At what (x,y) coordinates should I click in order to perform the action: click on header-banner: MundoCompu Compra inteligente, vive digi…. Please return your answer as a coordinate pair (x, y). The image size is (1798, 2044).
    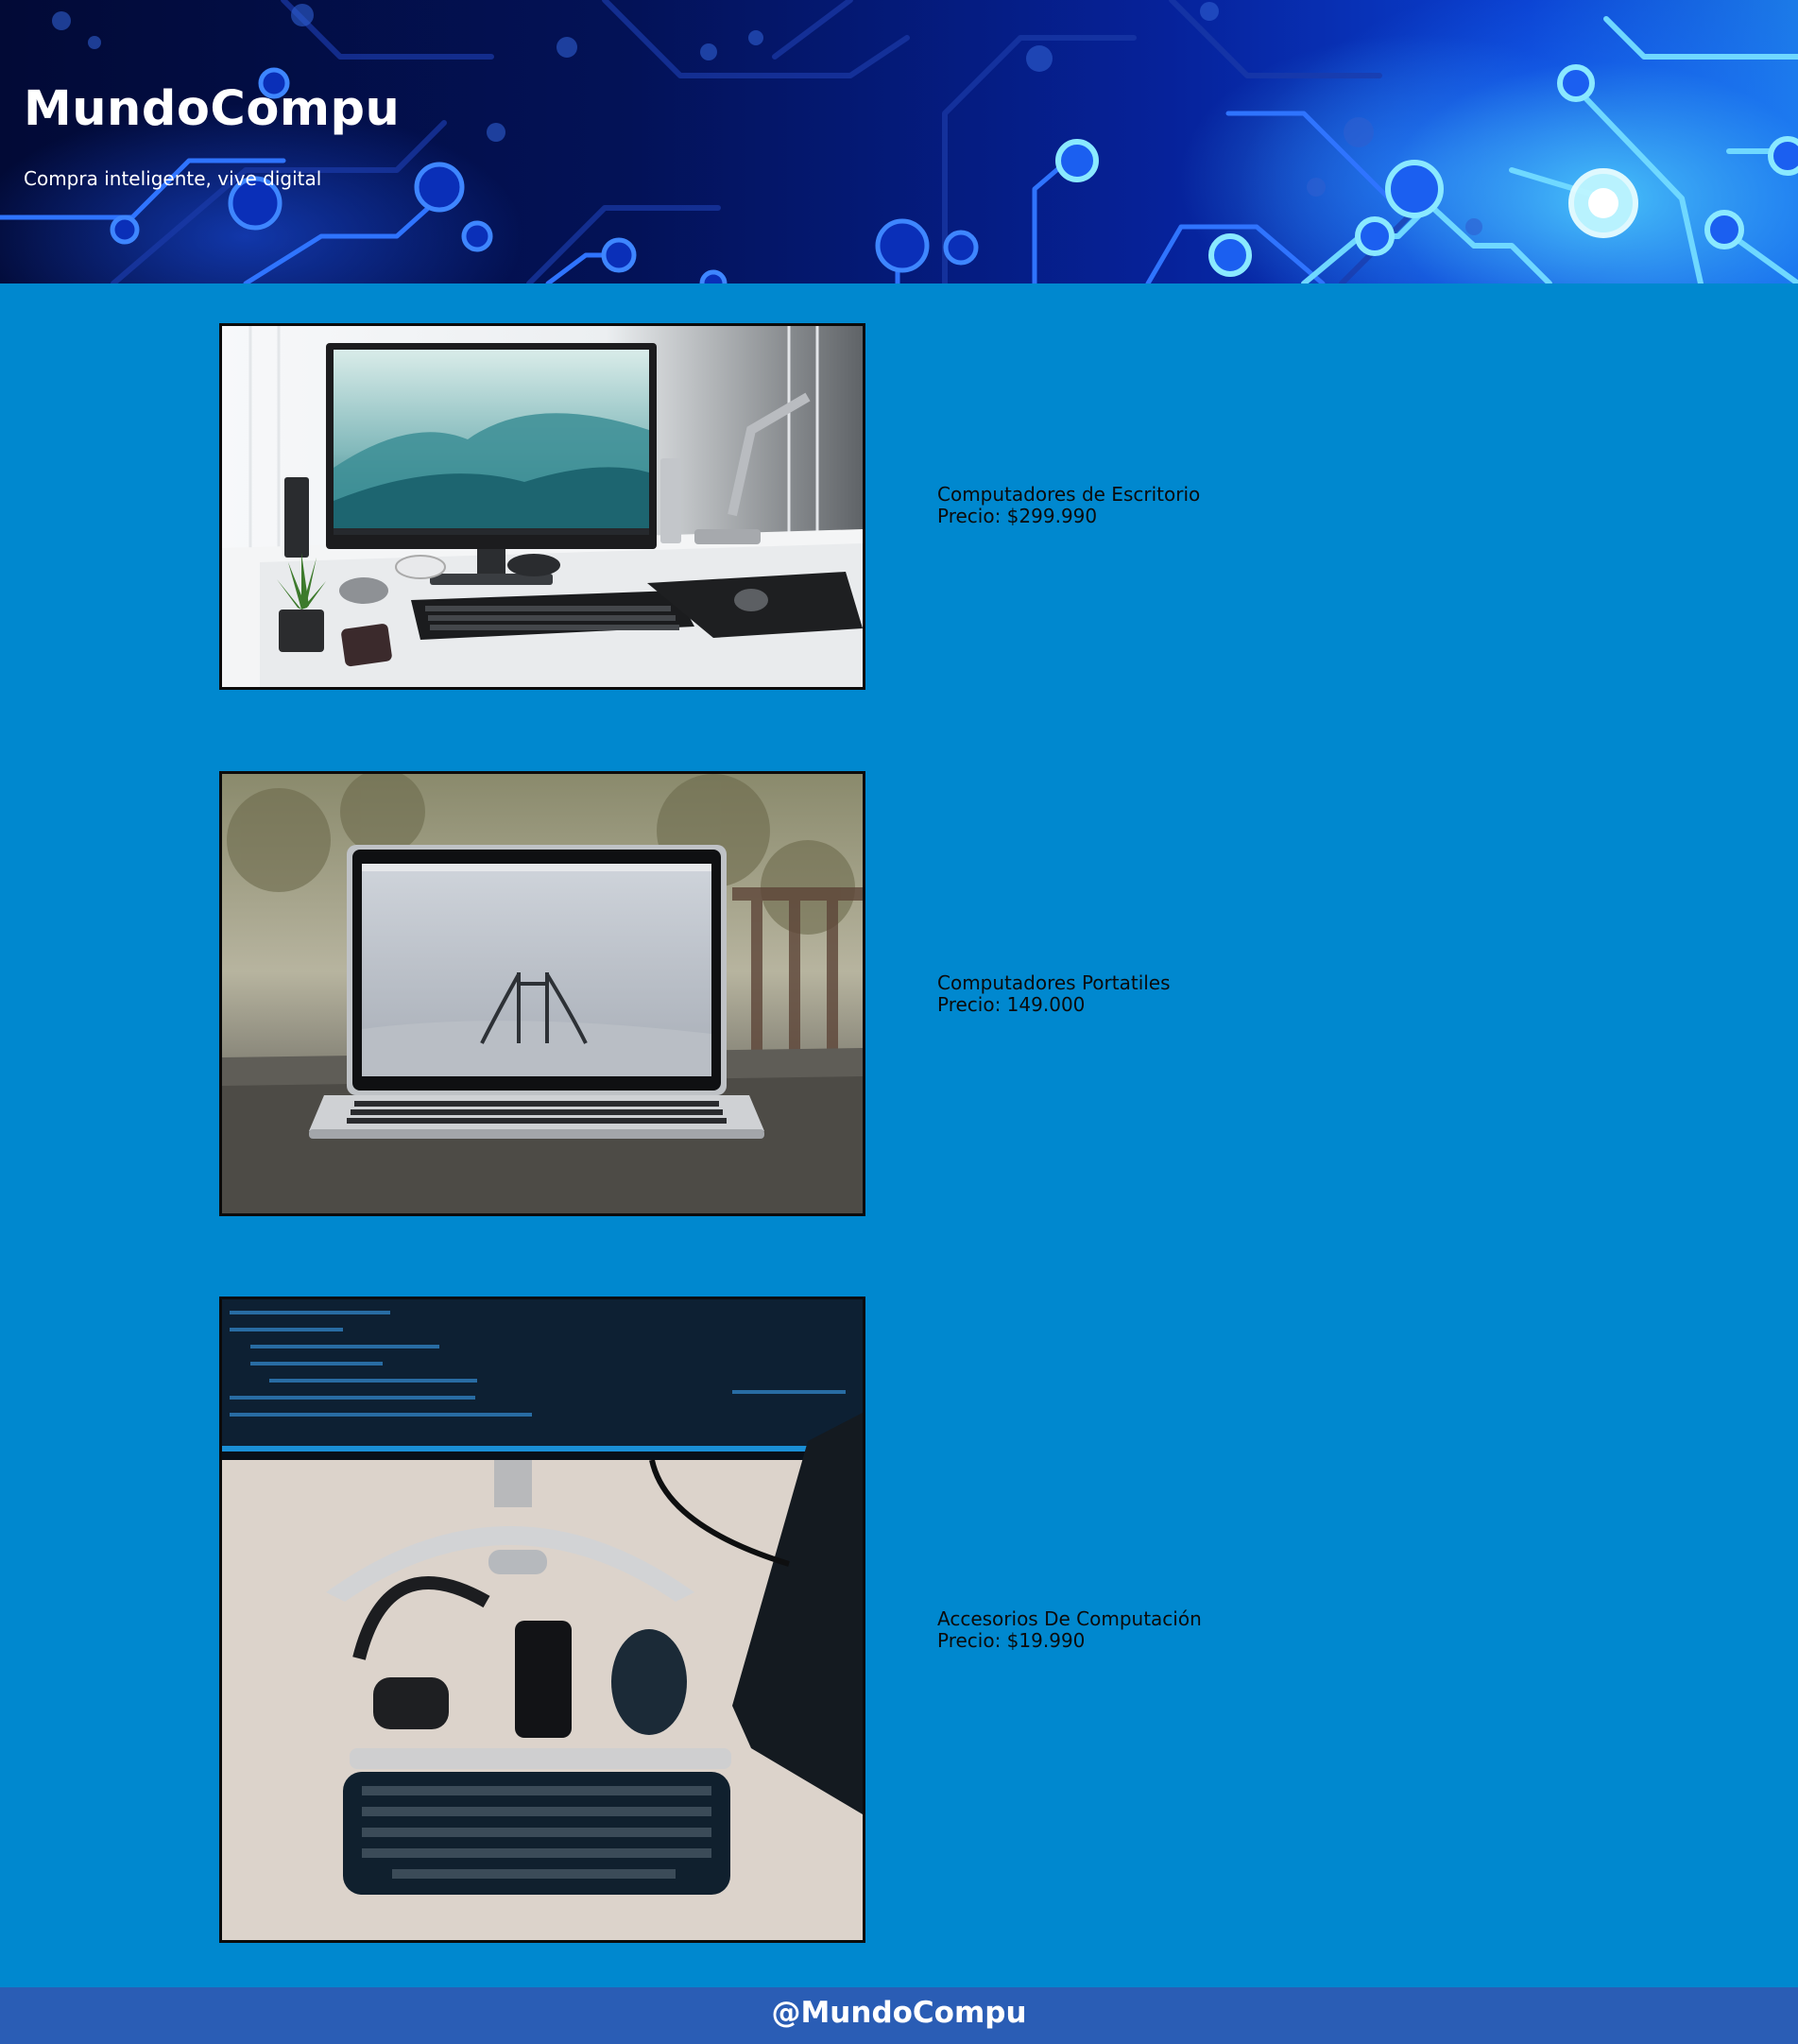
    Looking at the image, I should click on (899, 141).